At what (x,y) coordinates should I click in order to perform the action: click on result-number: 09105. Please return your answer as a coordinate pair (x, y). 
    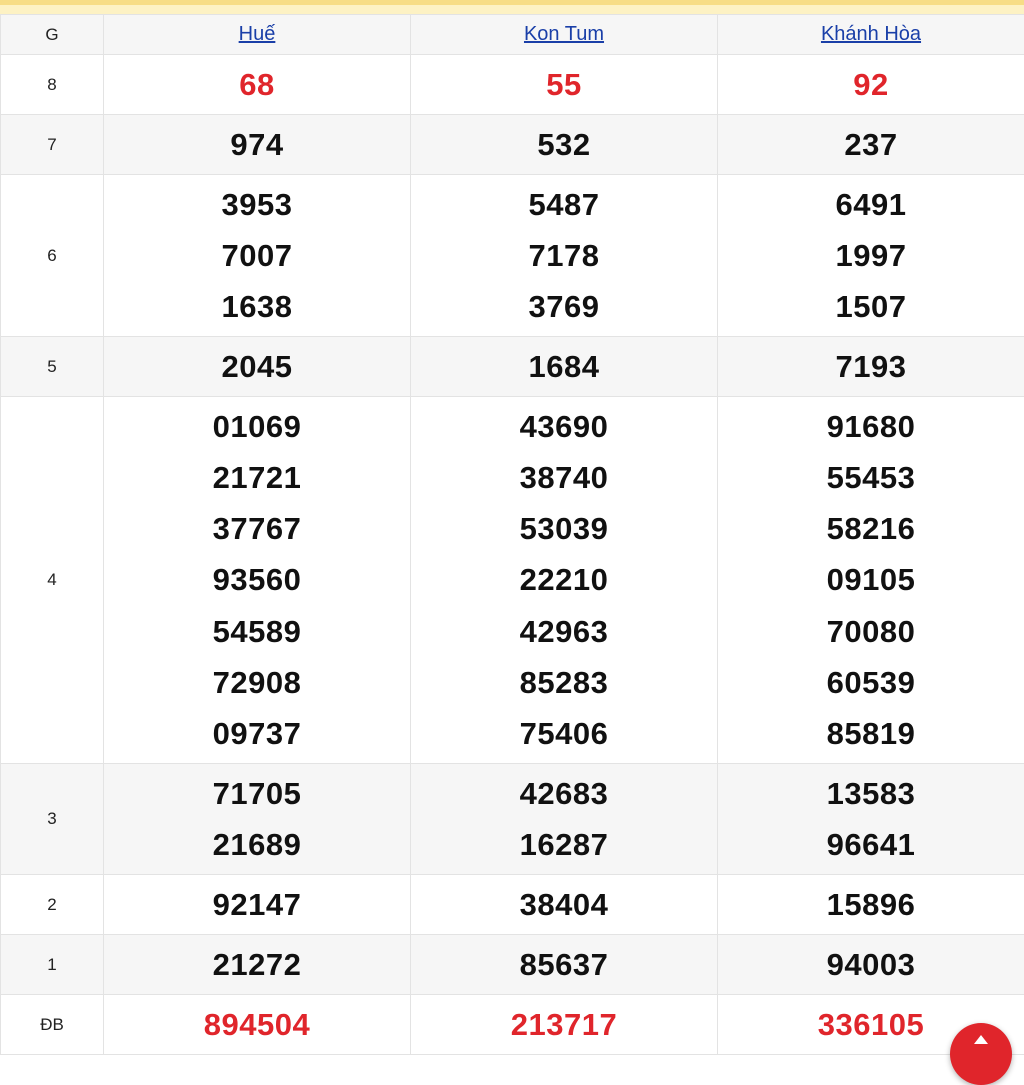
    Looking at the image, I should click on (871, 579).